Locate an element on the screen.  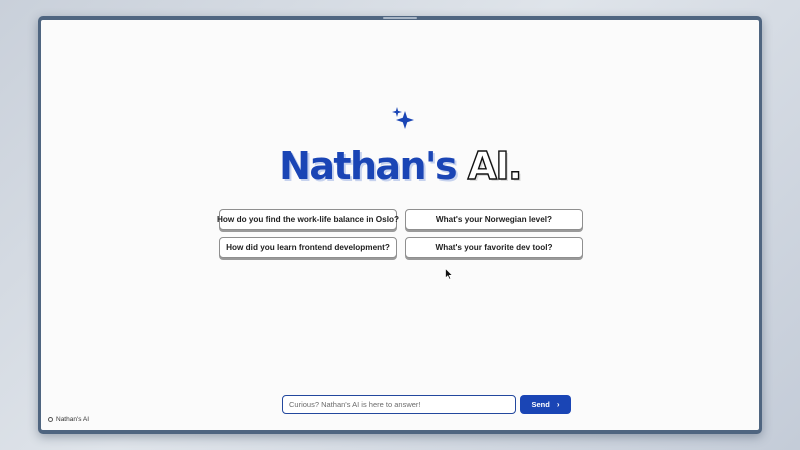
send-button-label: Send is located at coordinates (540, 404).